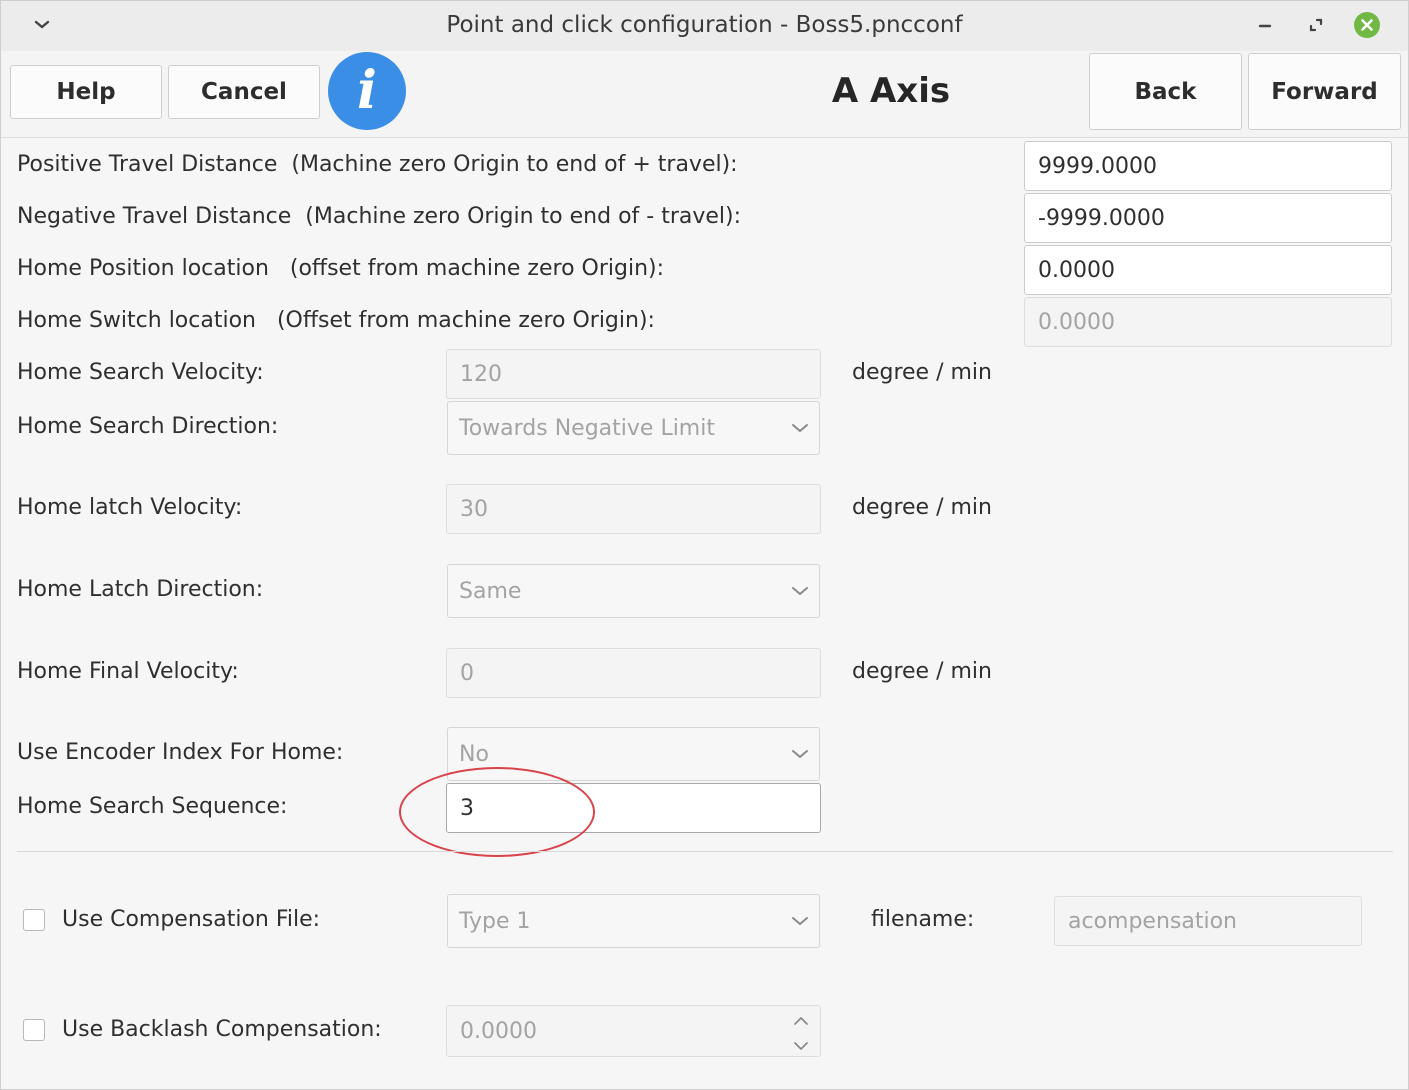 The width and height of the screenshot is (1409, 1090). I want to click on cancel-button: Cancel, so click(244, 92).